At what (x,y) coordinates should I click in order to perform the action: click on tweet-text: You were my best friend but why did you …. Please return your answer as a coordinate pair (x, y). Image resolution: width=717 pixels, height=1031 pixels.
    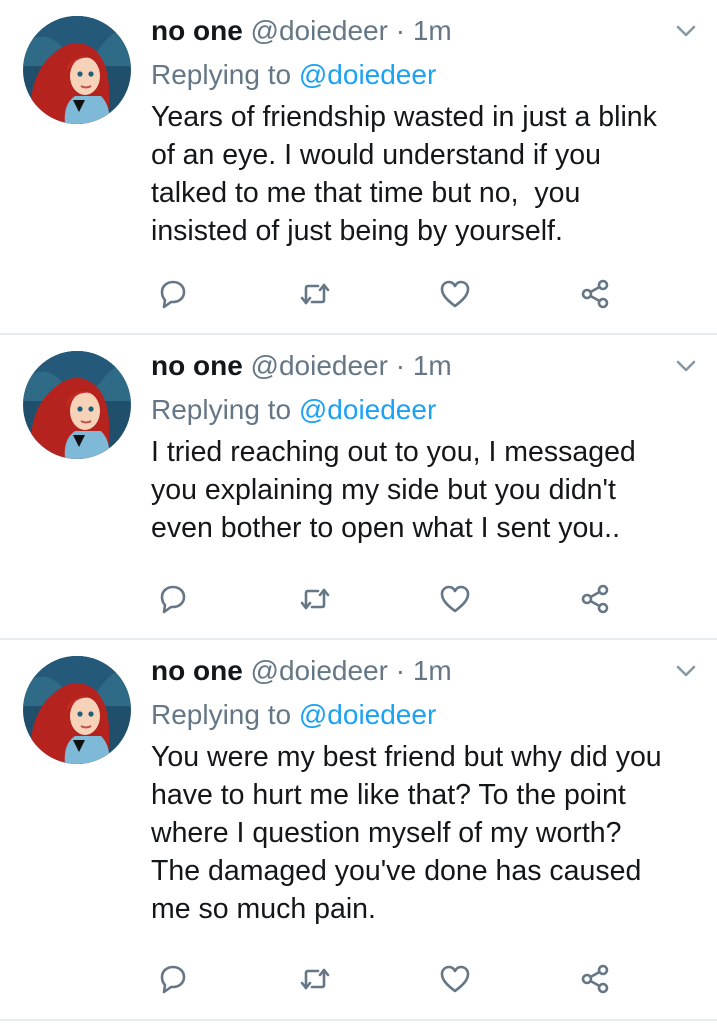
    Looking at the image, I should click on (406, 833).